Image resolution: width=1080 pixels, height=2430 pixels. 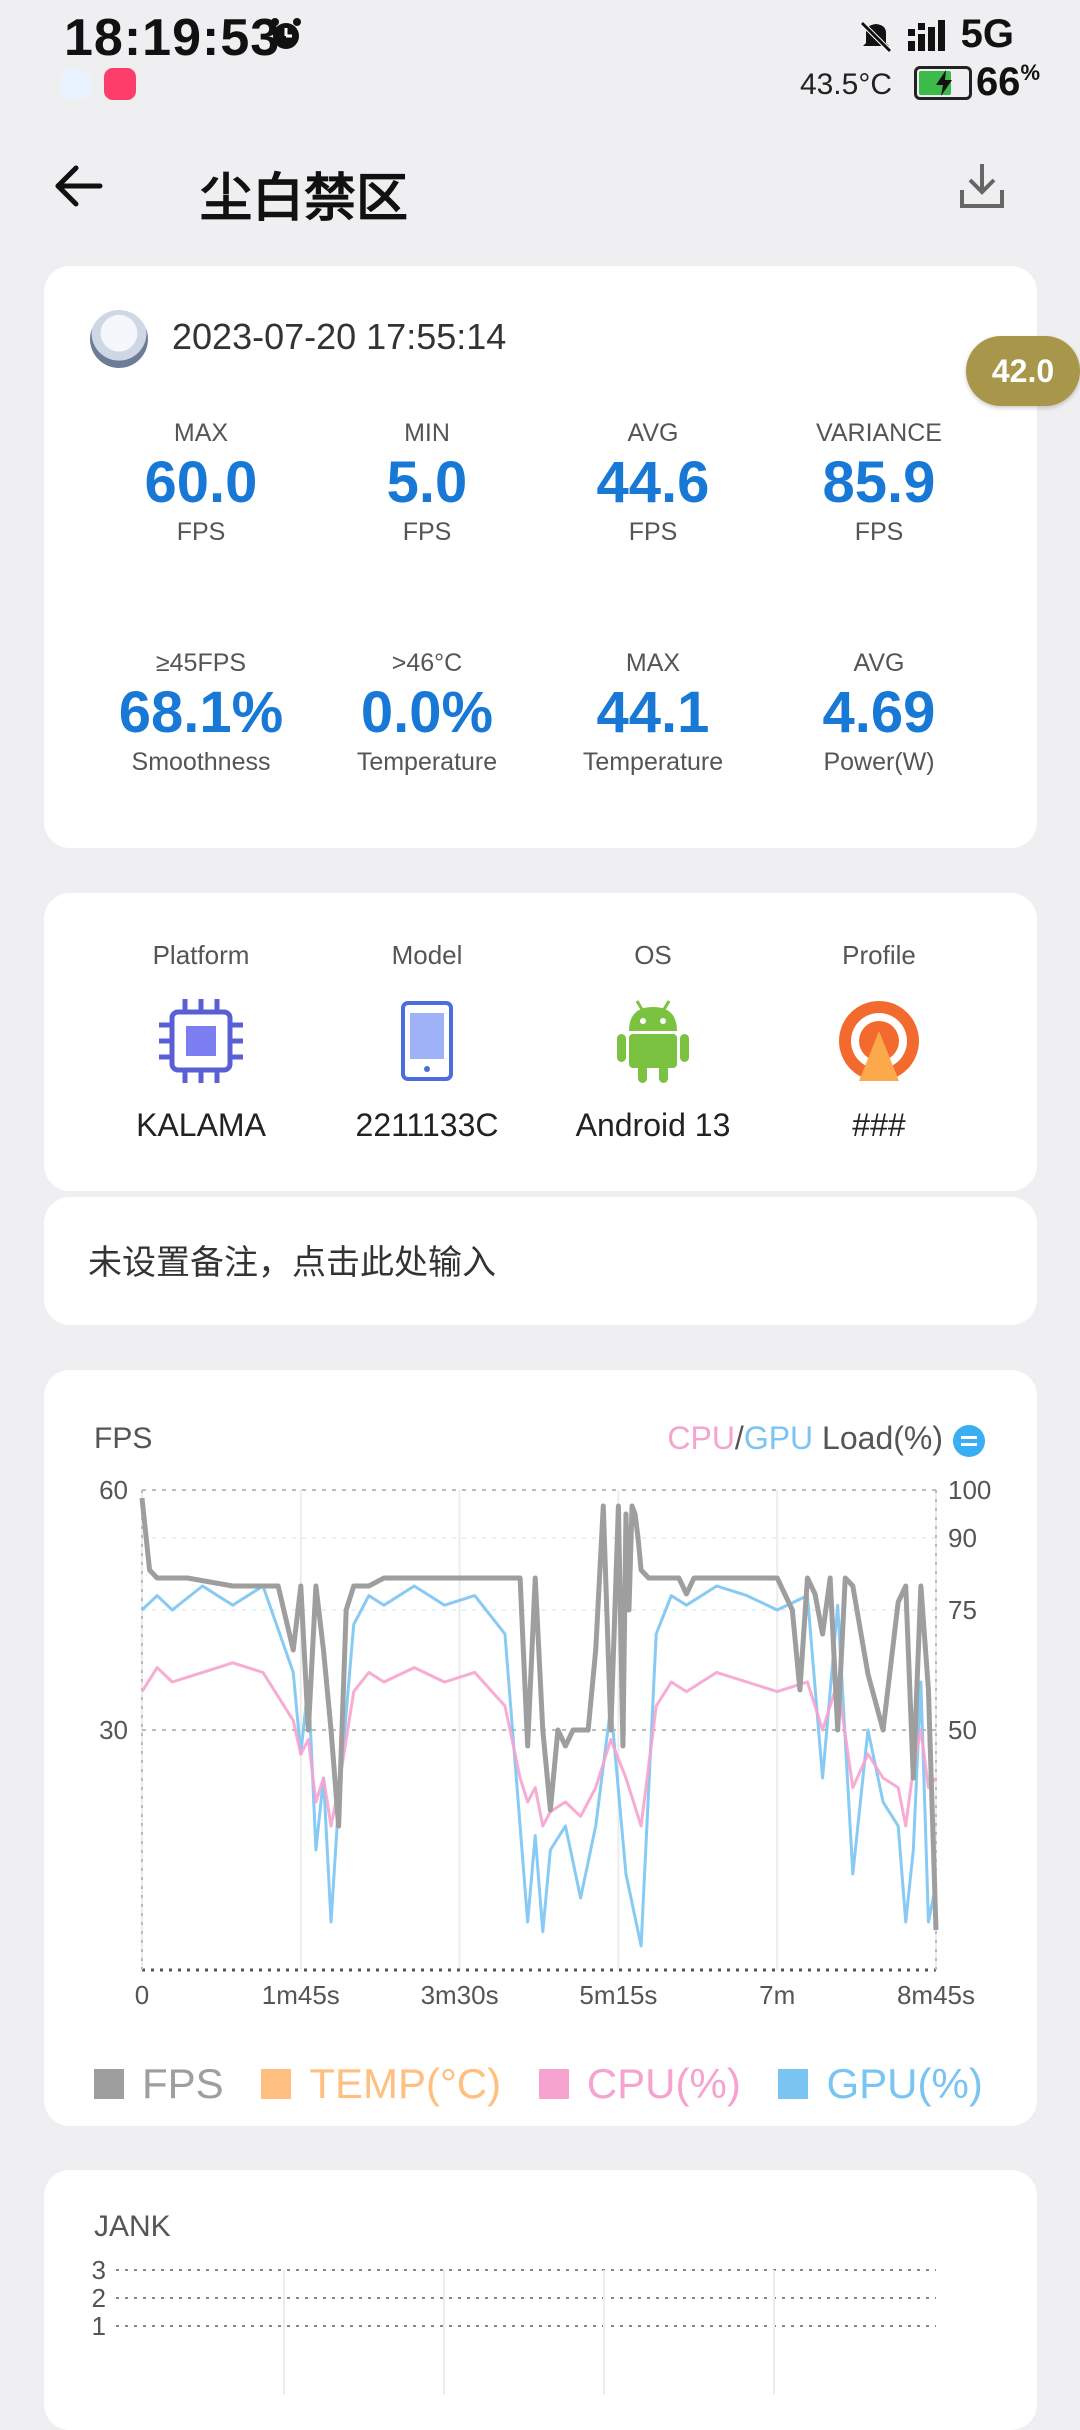 I want to click on stat-variance-fps: VARIANCE 85.9 FPS, so click(x=879, y=482).